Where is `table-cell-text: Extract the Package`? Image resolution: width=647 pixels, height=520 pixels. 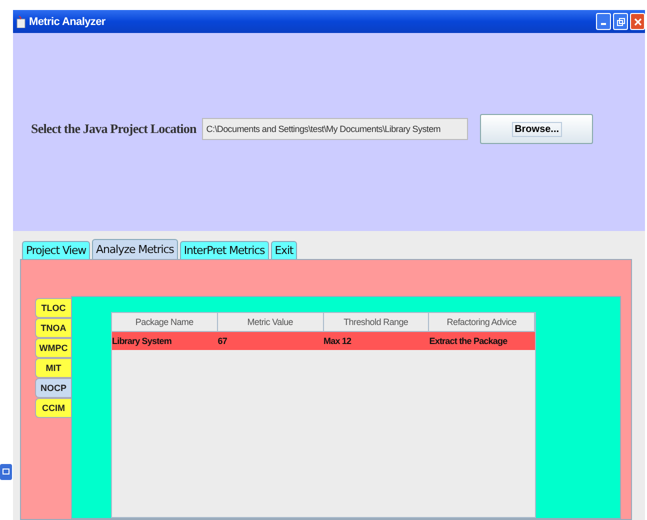 table-cell-text: Extract the Package is located at coordinates (468, 341).